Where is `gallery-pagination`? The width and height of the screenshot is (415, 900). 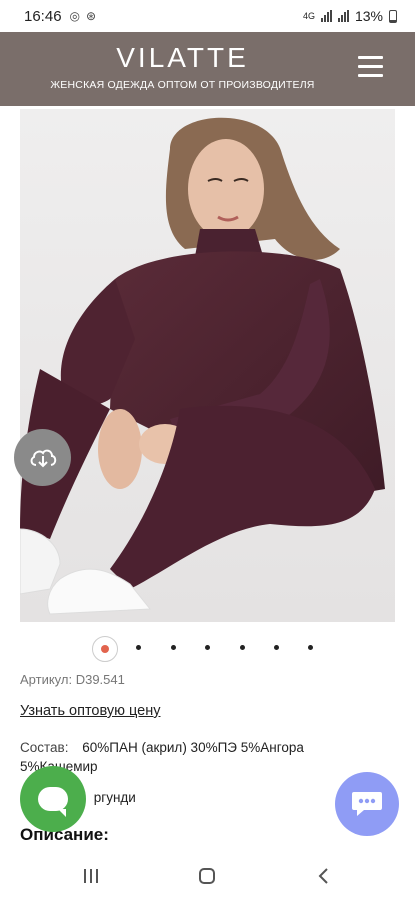 gallery-pagination is located at coordinates (207, 648).